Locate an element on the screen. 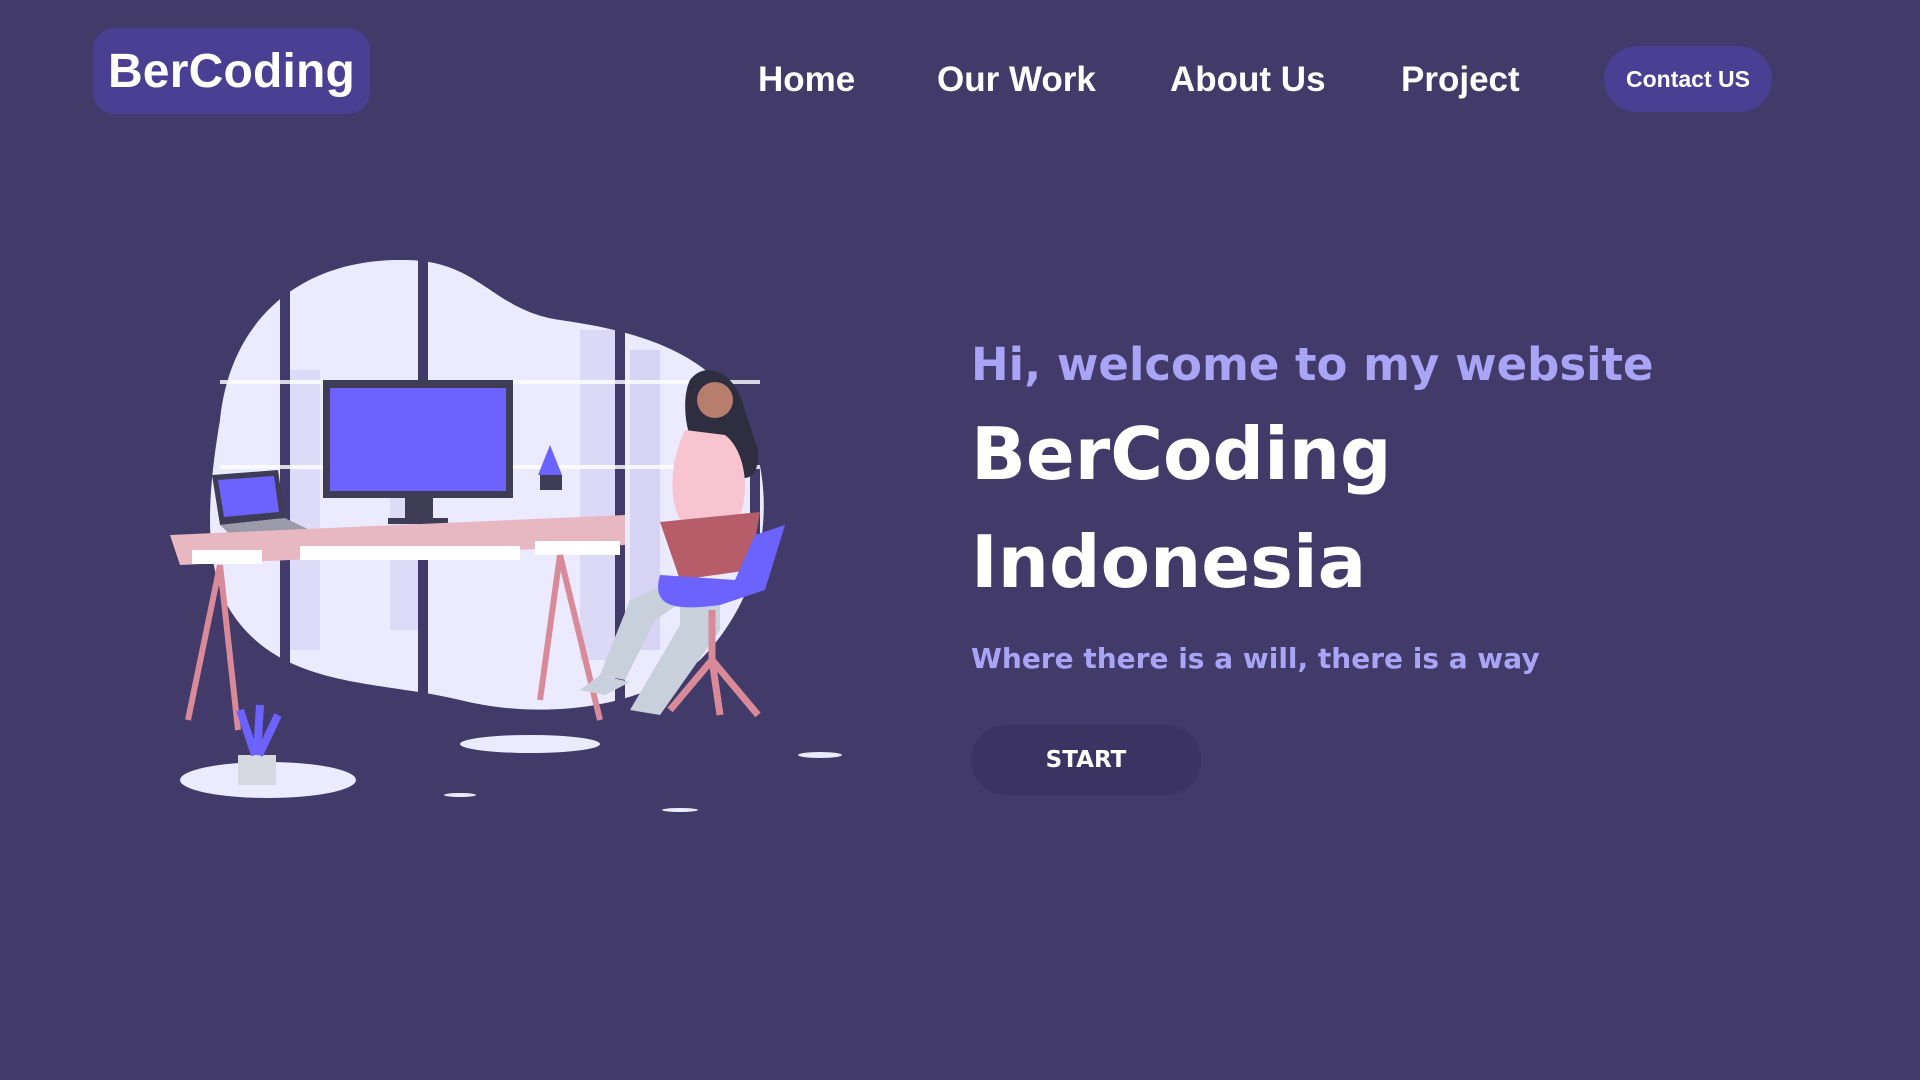 The width and height of the screenshot is (1920, 1080). nav-project: Project is located at coordinates (1460, 80).